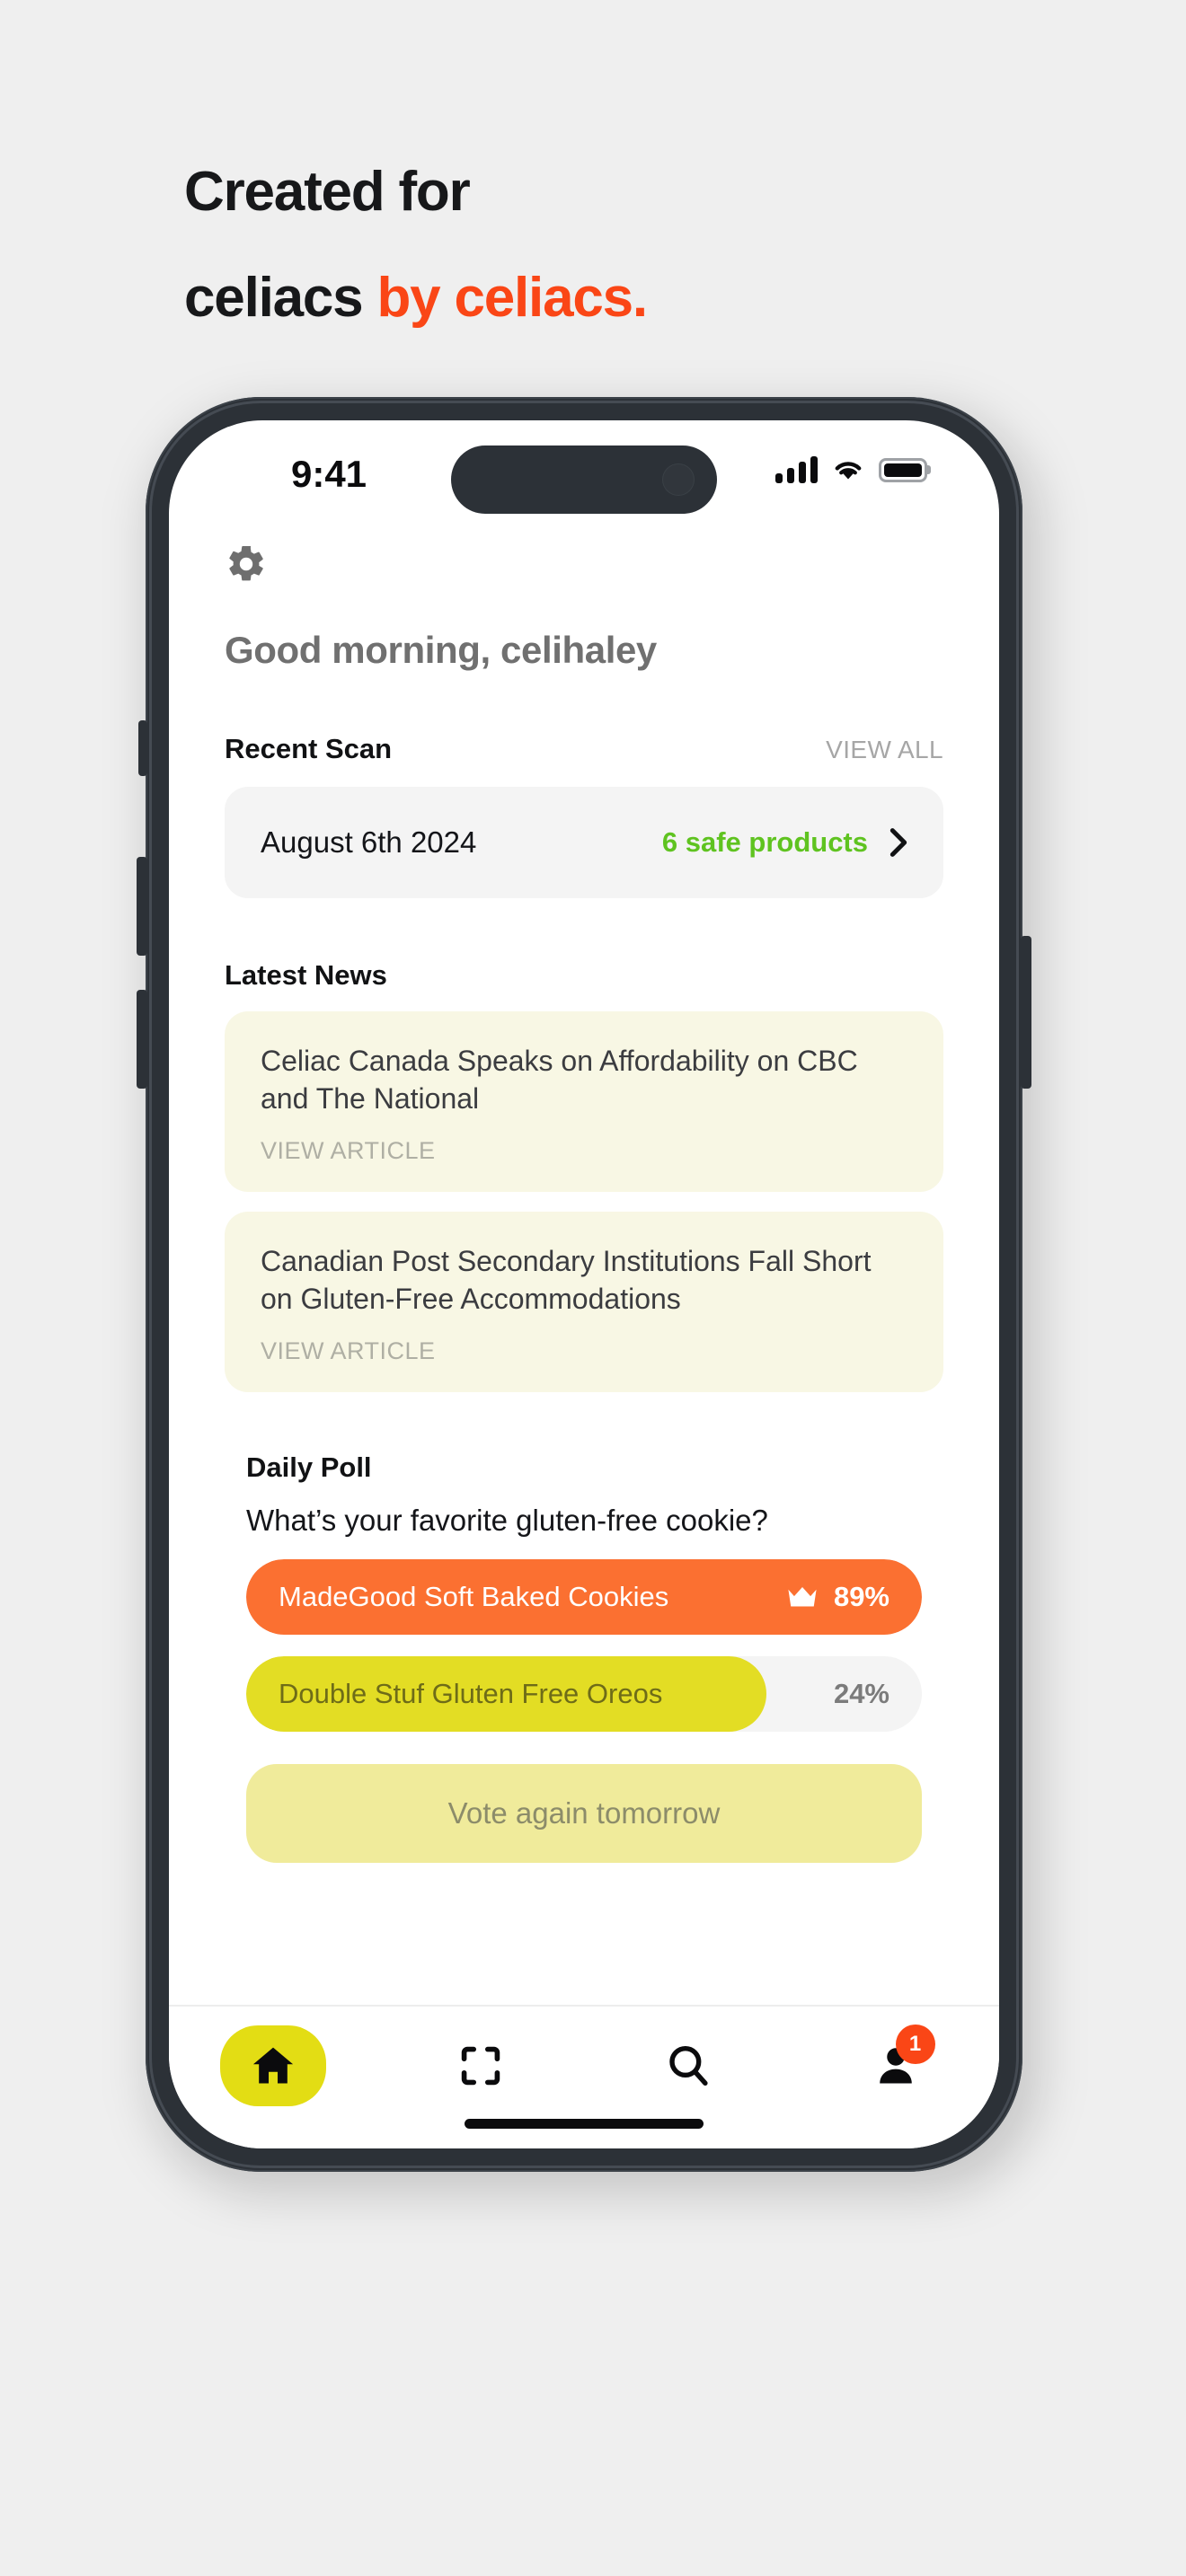 The height and width of the screenshot is (2576, 1186). I want to click on headline-line-2-plain: celiacs, so click(280, 298).